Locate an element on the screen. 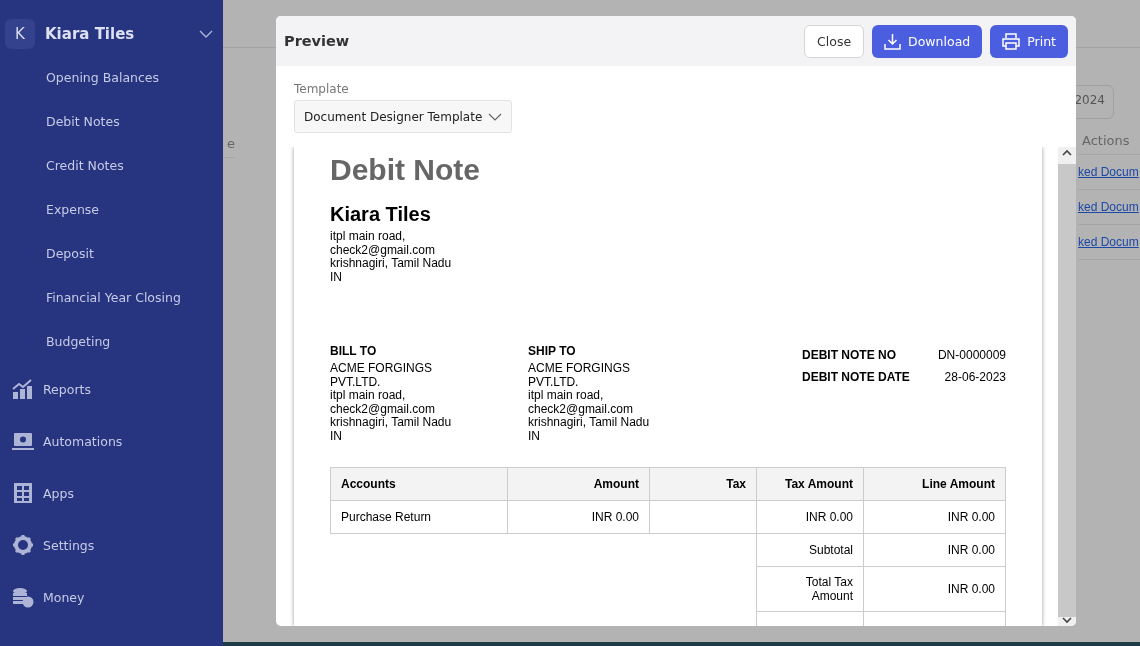 The image size is (1140, 646). sidebar-item: Apps is located at coordinates (111, 493).